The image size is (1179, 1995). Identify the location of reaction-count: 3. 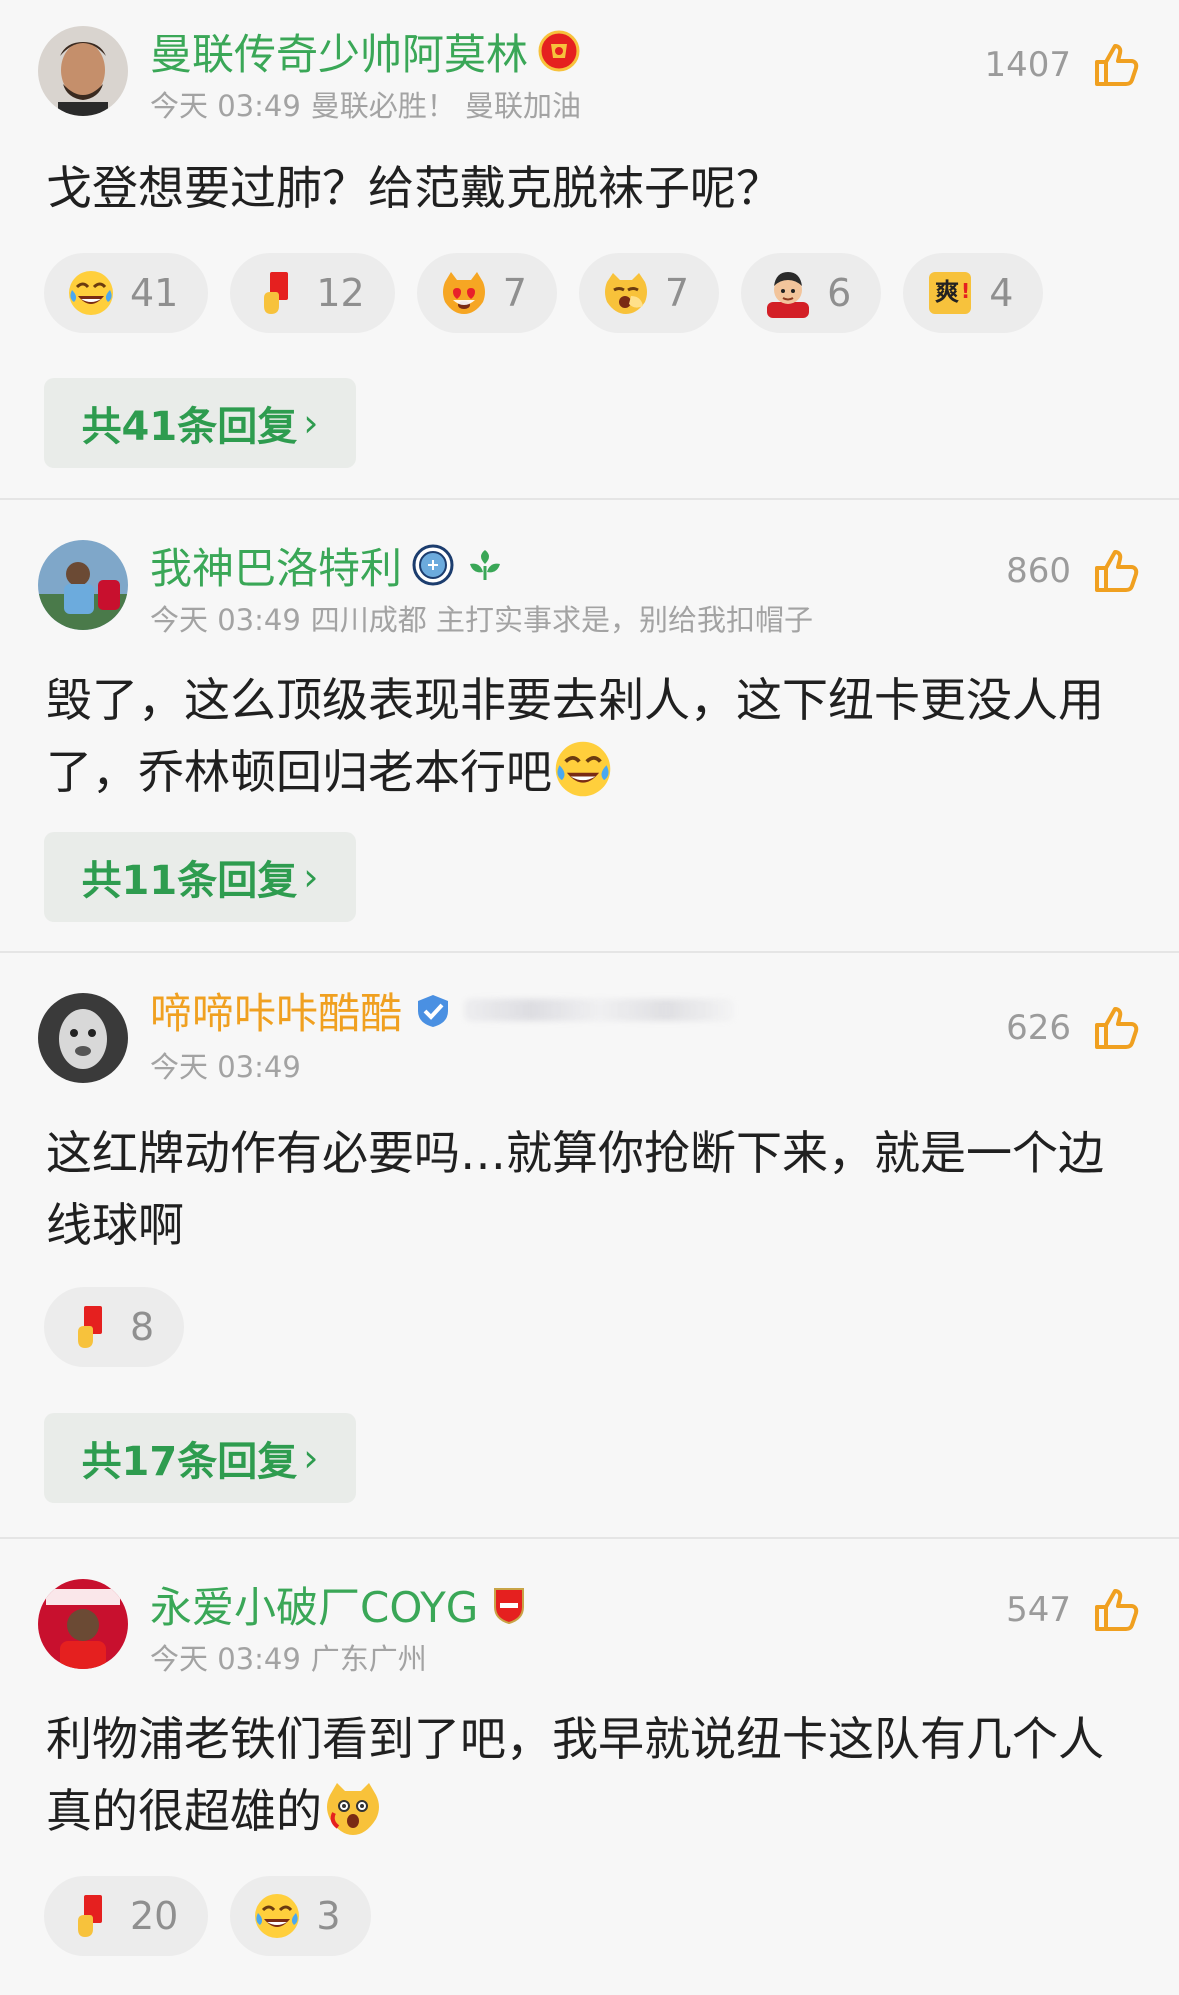
(328, 1916).